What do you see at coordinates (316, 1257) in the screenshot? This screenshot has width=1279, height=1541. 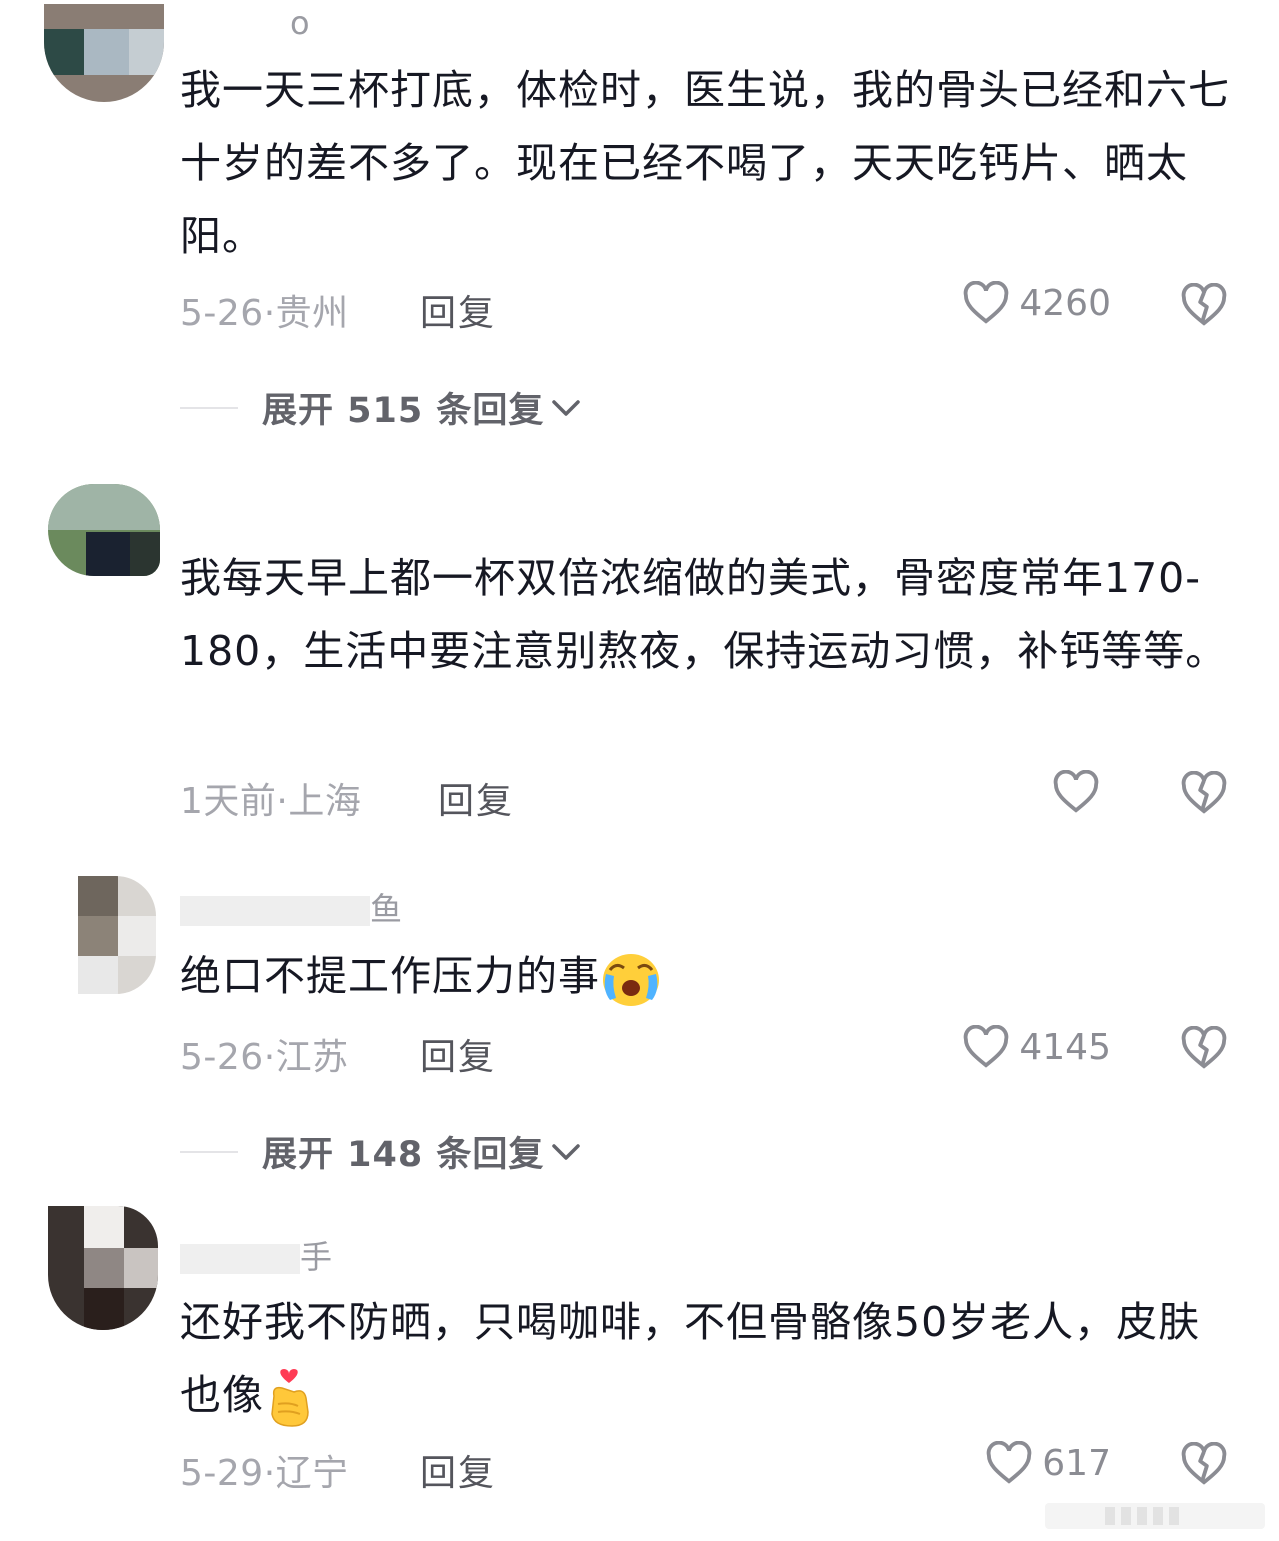 I see `username-text: 手` at bounding box center [316, 1257].